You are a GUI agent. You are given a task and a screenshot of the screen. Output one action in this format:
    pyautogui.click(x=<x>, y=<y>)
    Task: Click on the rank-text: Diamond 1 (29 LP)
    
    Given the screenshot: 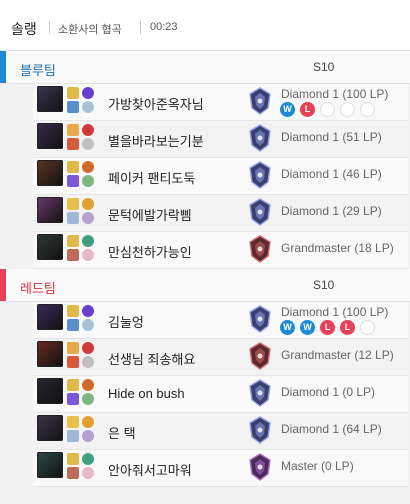 What is the action you would take?
    pyautogui.click(x=331, y=211)
    